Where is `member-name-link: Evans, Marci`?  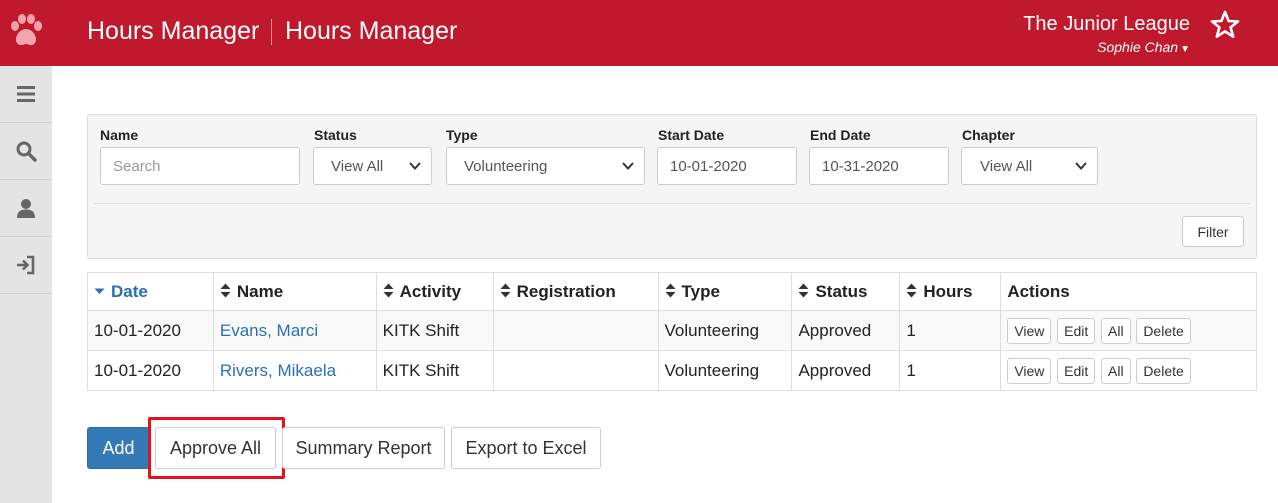 member-name-link: Evans, Marci is located at coordinates (269, 330).